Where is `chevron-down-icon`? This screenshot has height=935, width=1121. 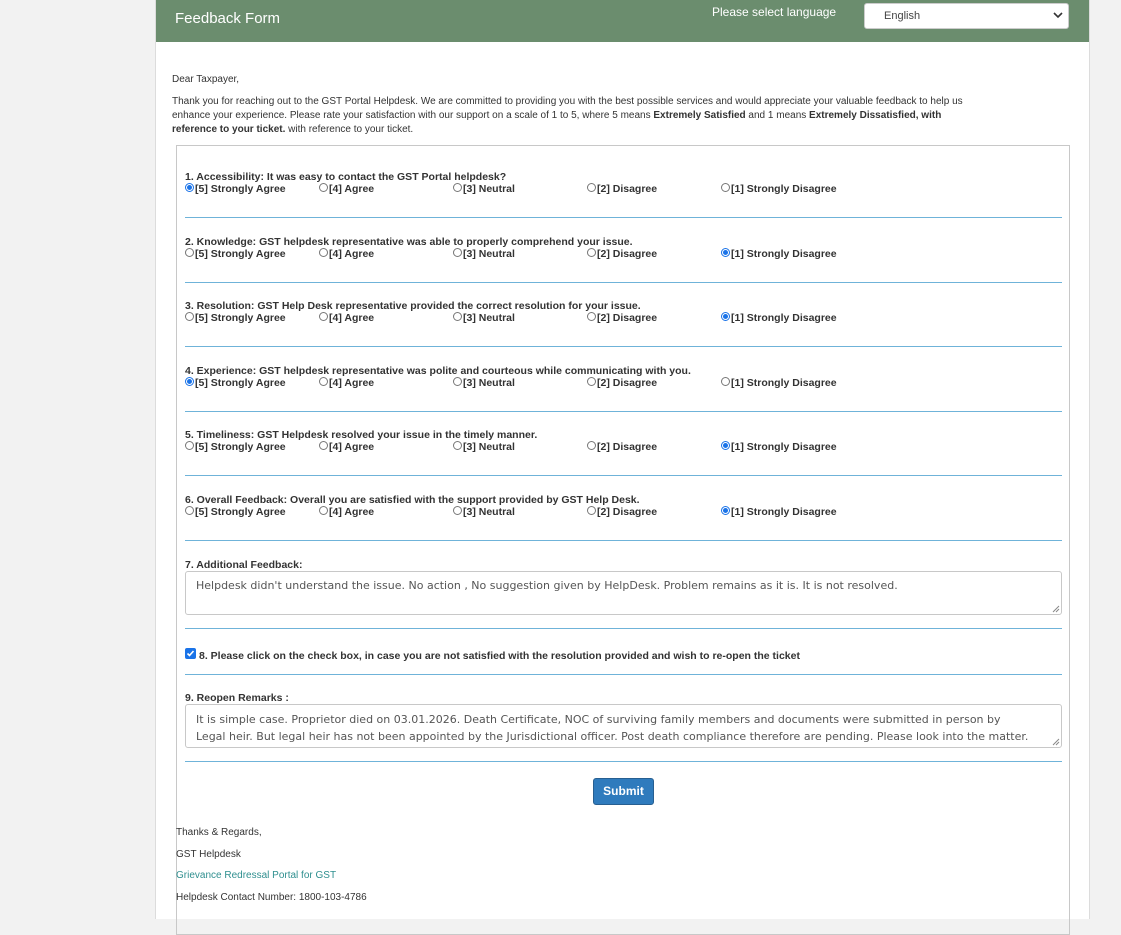 chevron-down-icon is located at coordinates (1058, 15).